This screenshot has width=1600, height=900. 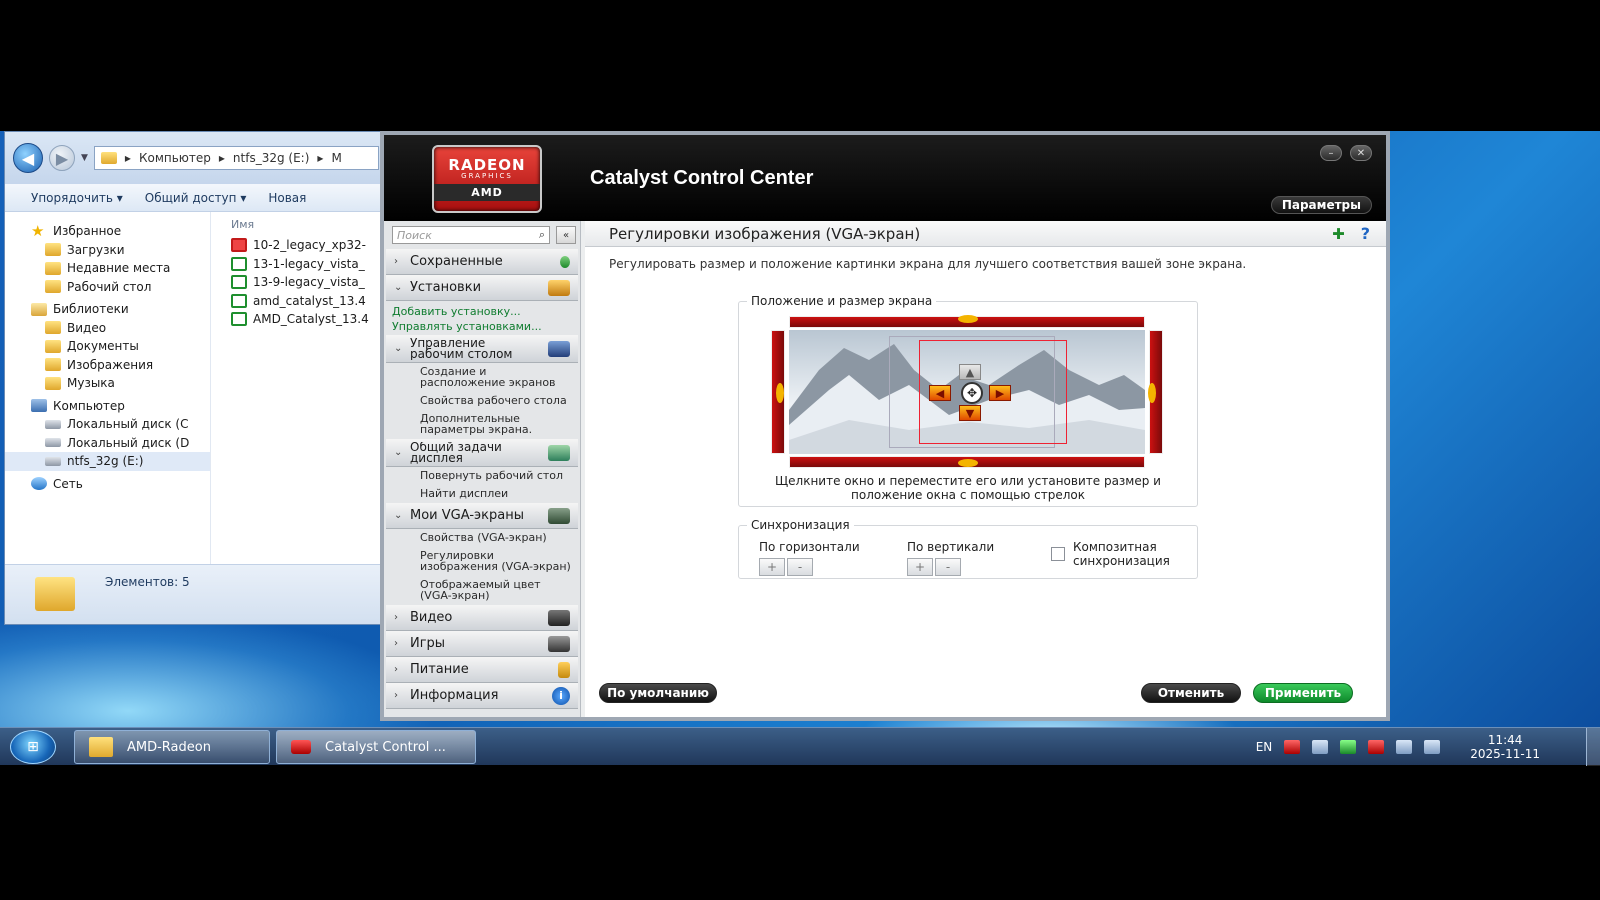 I want to click on move-center-icon: ✥, so click(x=972, y=393).